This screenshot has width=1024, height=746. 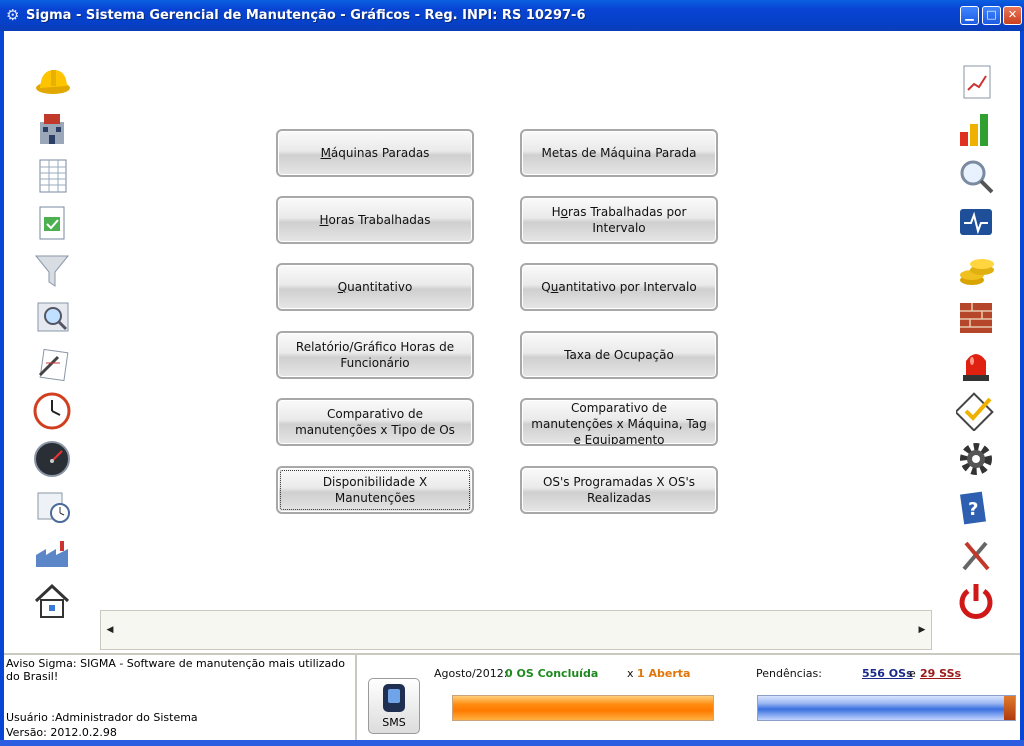 What do you see at coordinates (375, 490) in the screenshot?
I see `disponibilidade-manutencoes-button: Disponibilidade X Manutenções` at bounding box center [375, 490].